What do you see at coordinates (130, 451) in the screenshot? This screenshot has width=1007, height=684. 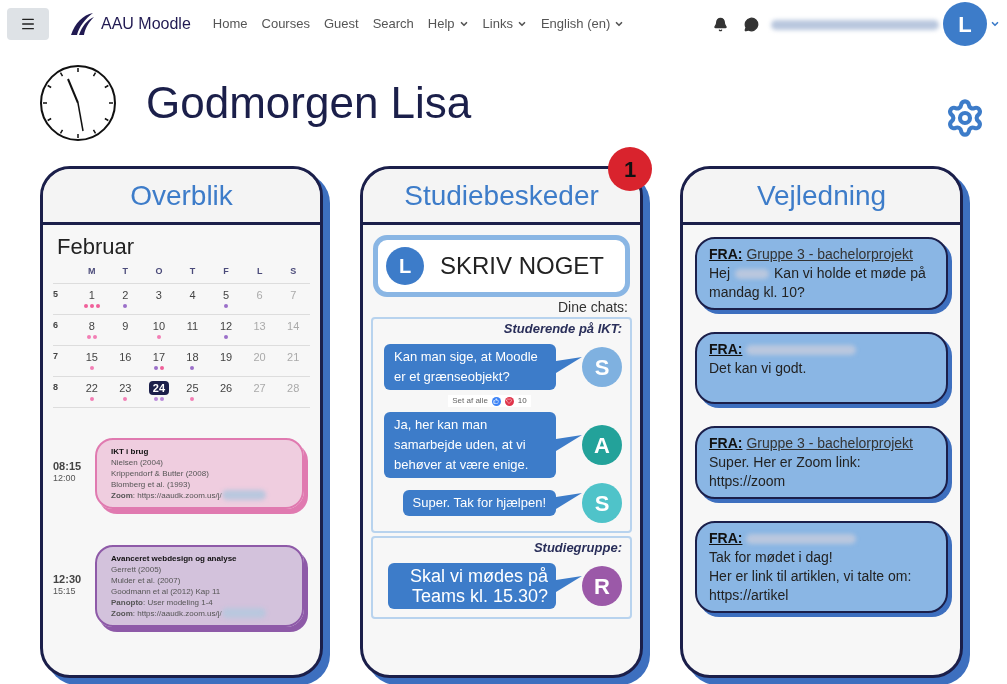 I see `event-title: IKT i brug` at bounding box center [130, 451].